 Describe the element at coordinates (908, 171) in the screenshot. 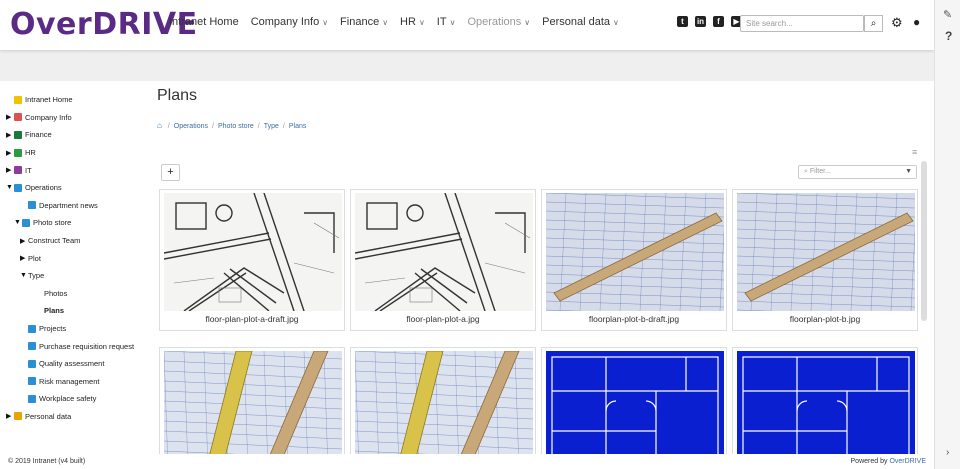

I see `chevron-down-icon: ▼` at that location.